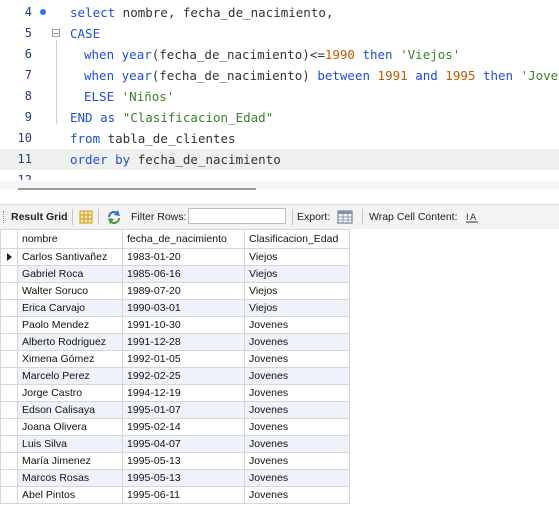  I want to click on column-header-nombre: nombre, so click(70, 239).